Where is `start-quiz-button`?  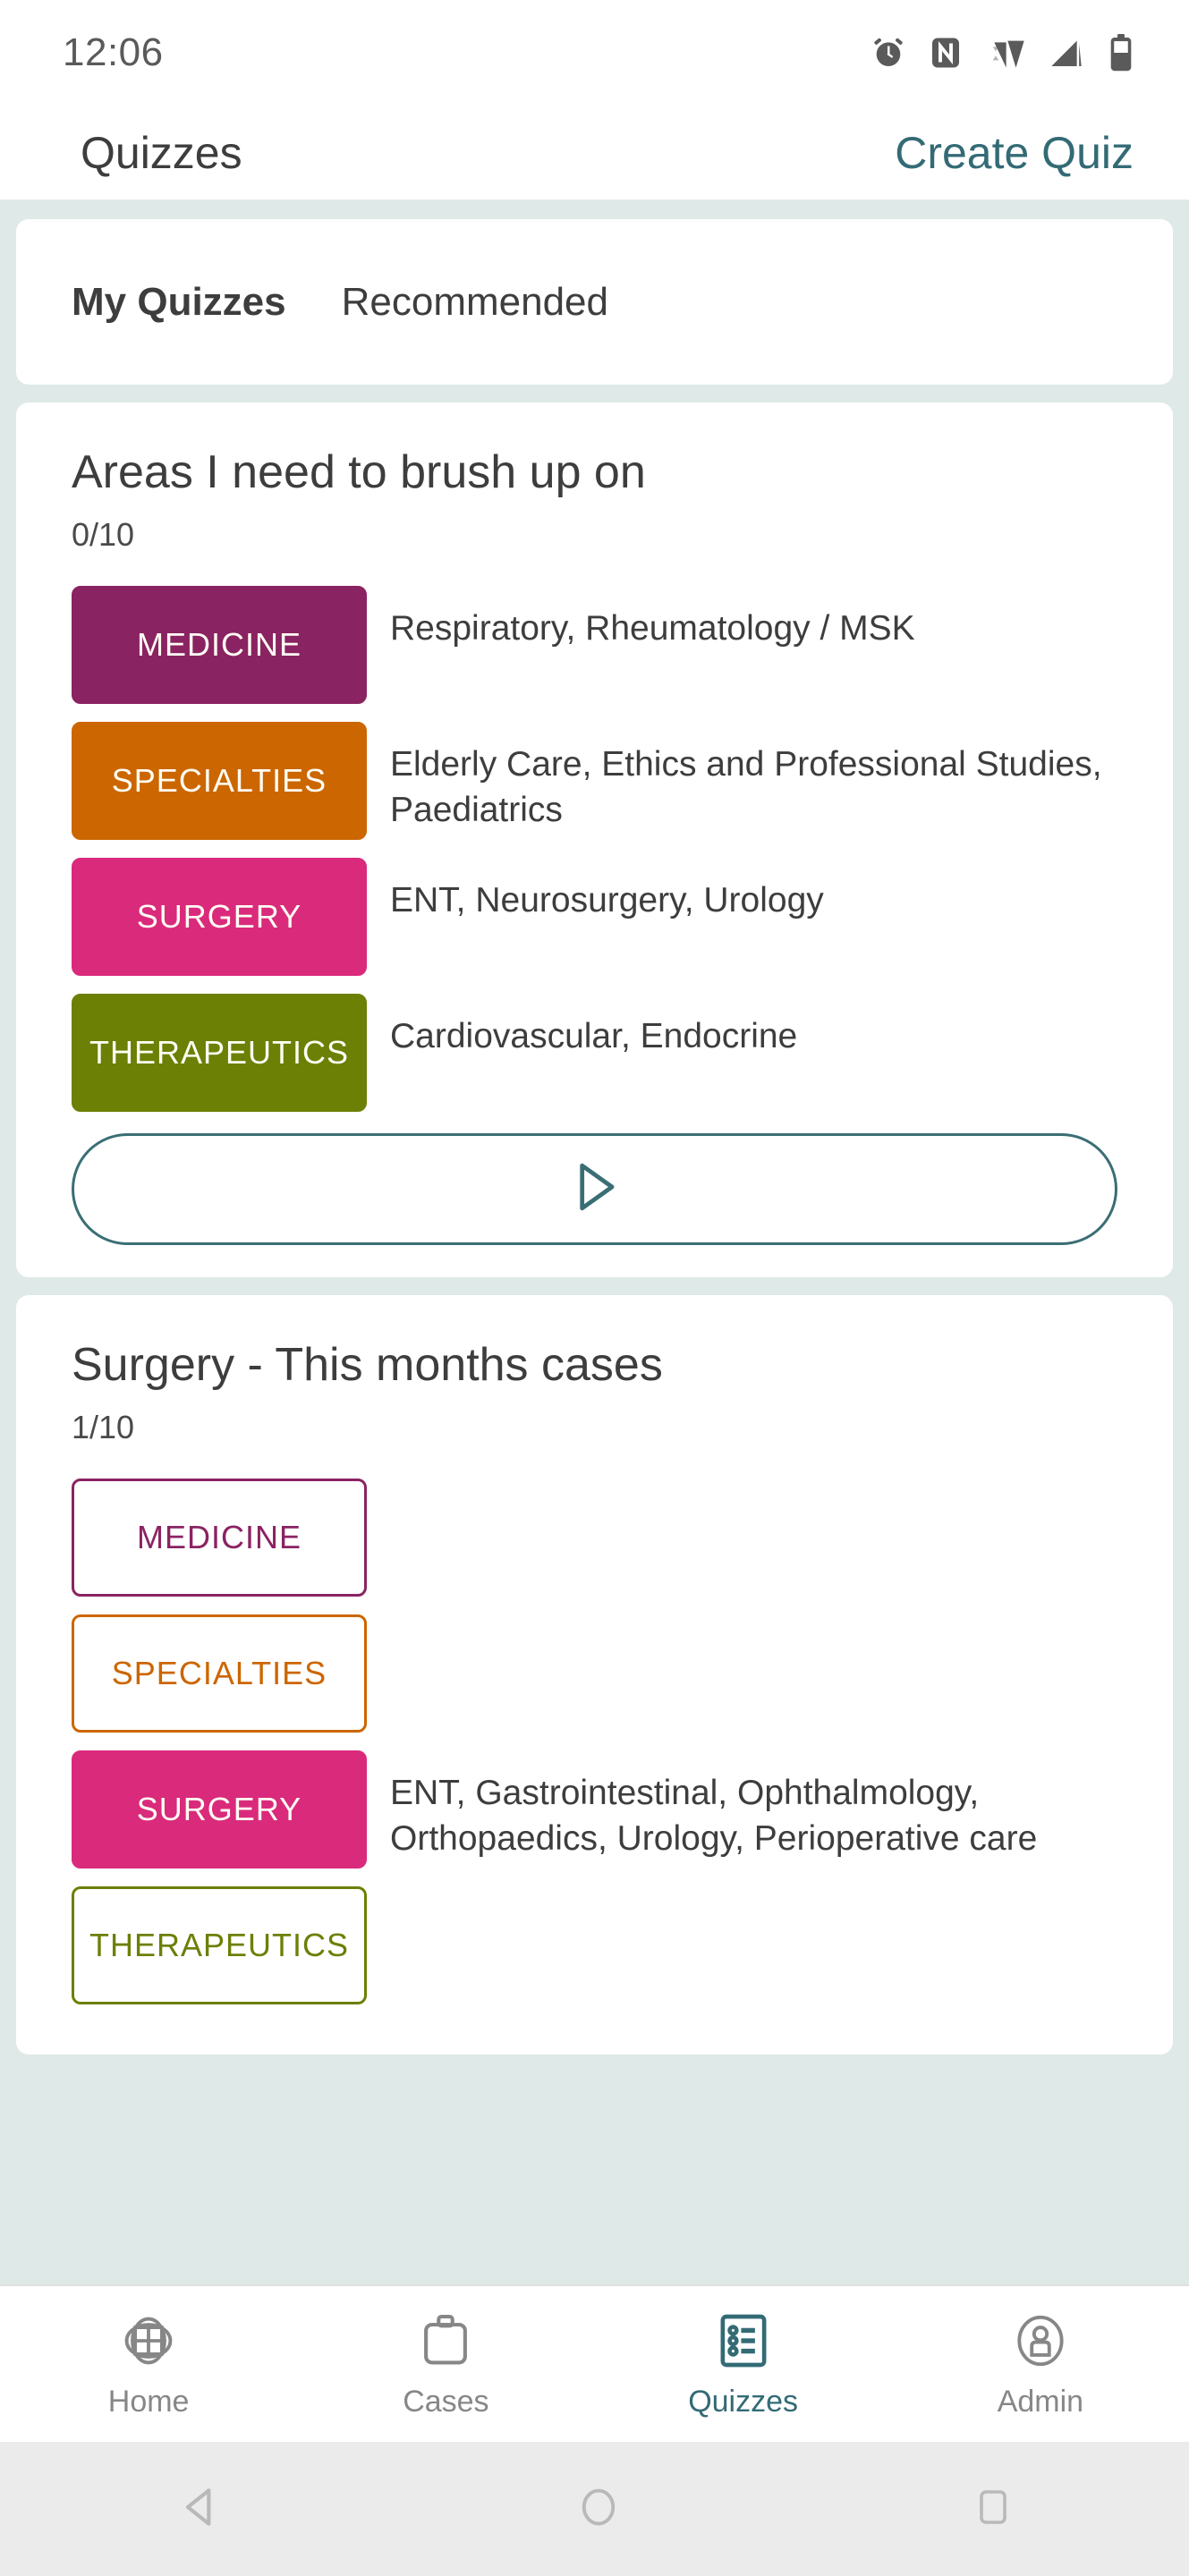 start-quiz-button is located at coordinates (594, 1189).